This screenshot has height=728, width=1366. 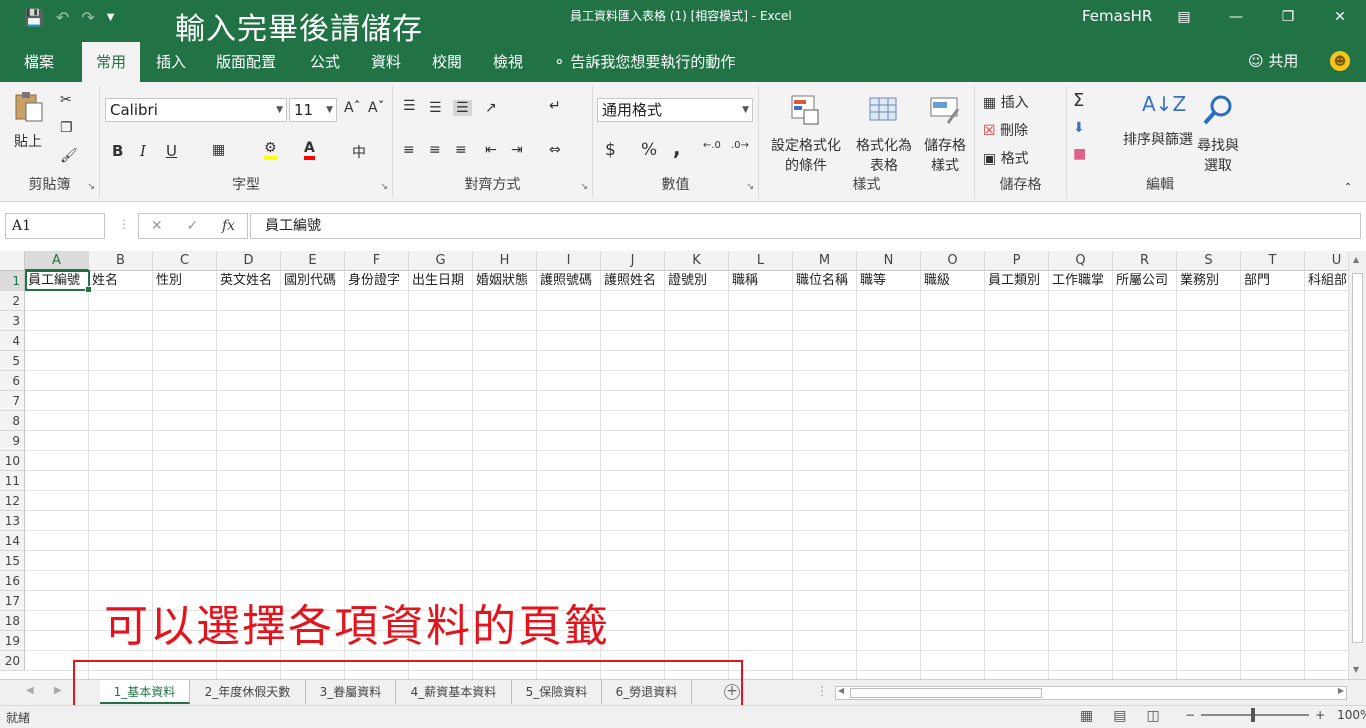 What do you see at coordinates (462, 108) in the screenshot?
I see `align-bottom-icon: ☰` at bounding box center [462, 108].